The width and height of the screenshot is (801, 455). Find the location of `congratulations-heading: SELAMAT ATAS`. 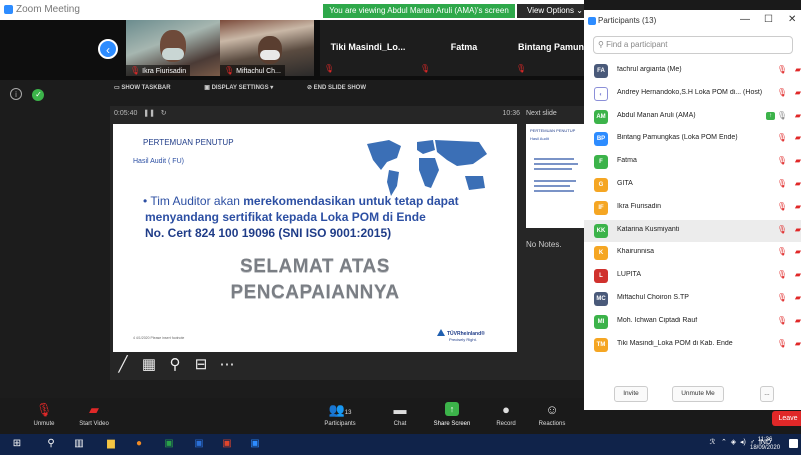

congratulations-heading: SELAMAT ATAS is located at coordinates (315, 266).